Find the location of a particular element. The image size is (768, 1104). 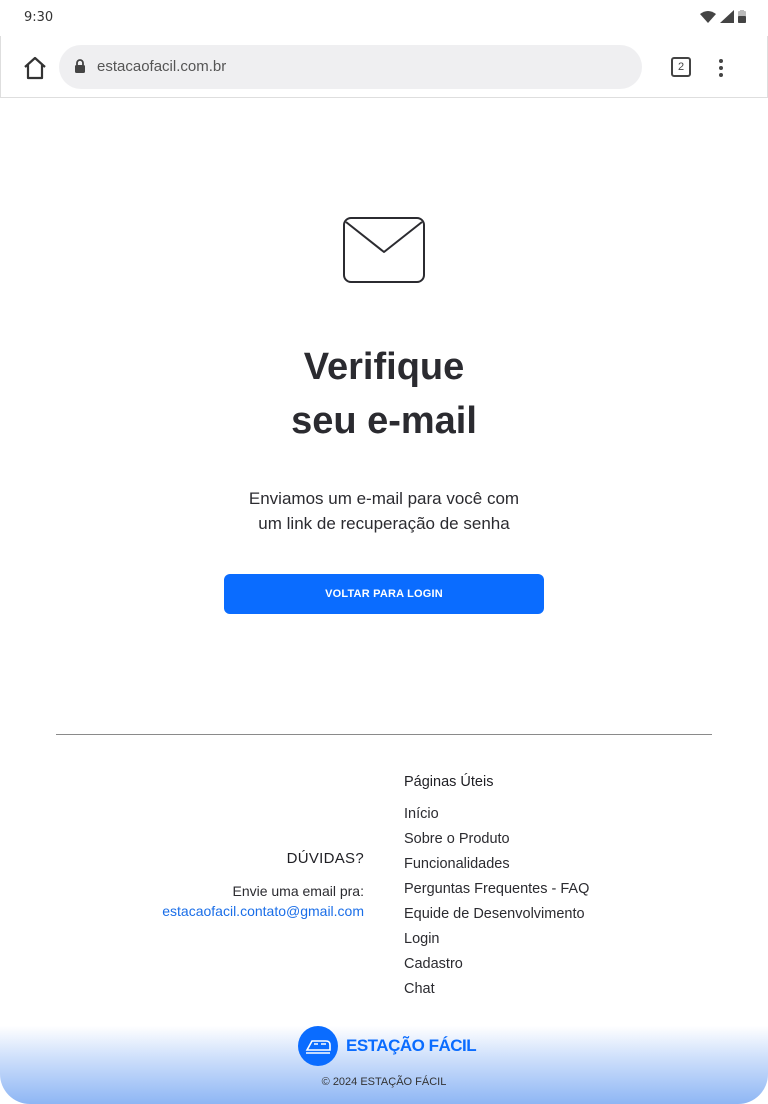

brand-logo: ESTAÇÃO FÁCIL is located at coordinates (387, 1046).